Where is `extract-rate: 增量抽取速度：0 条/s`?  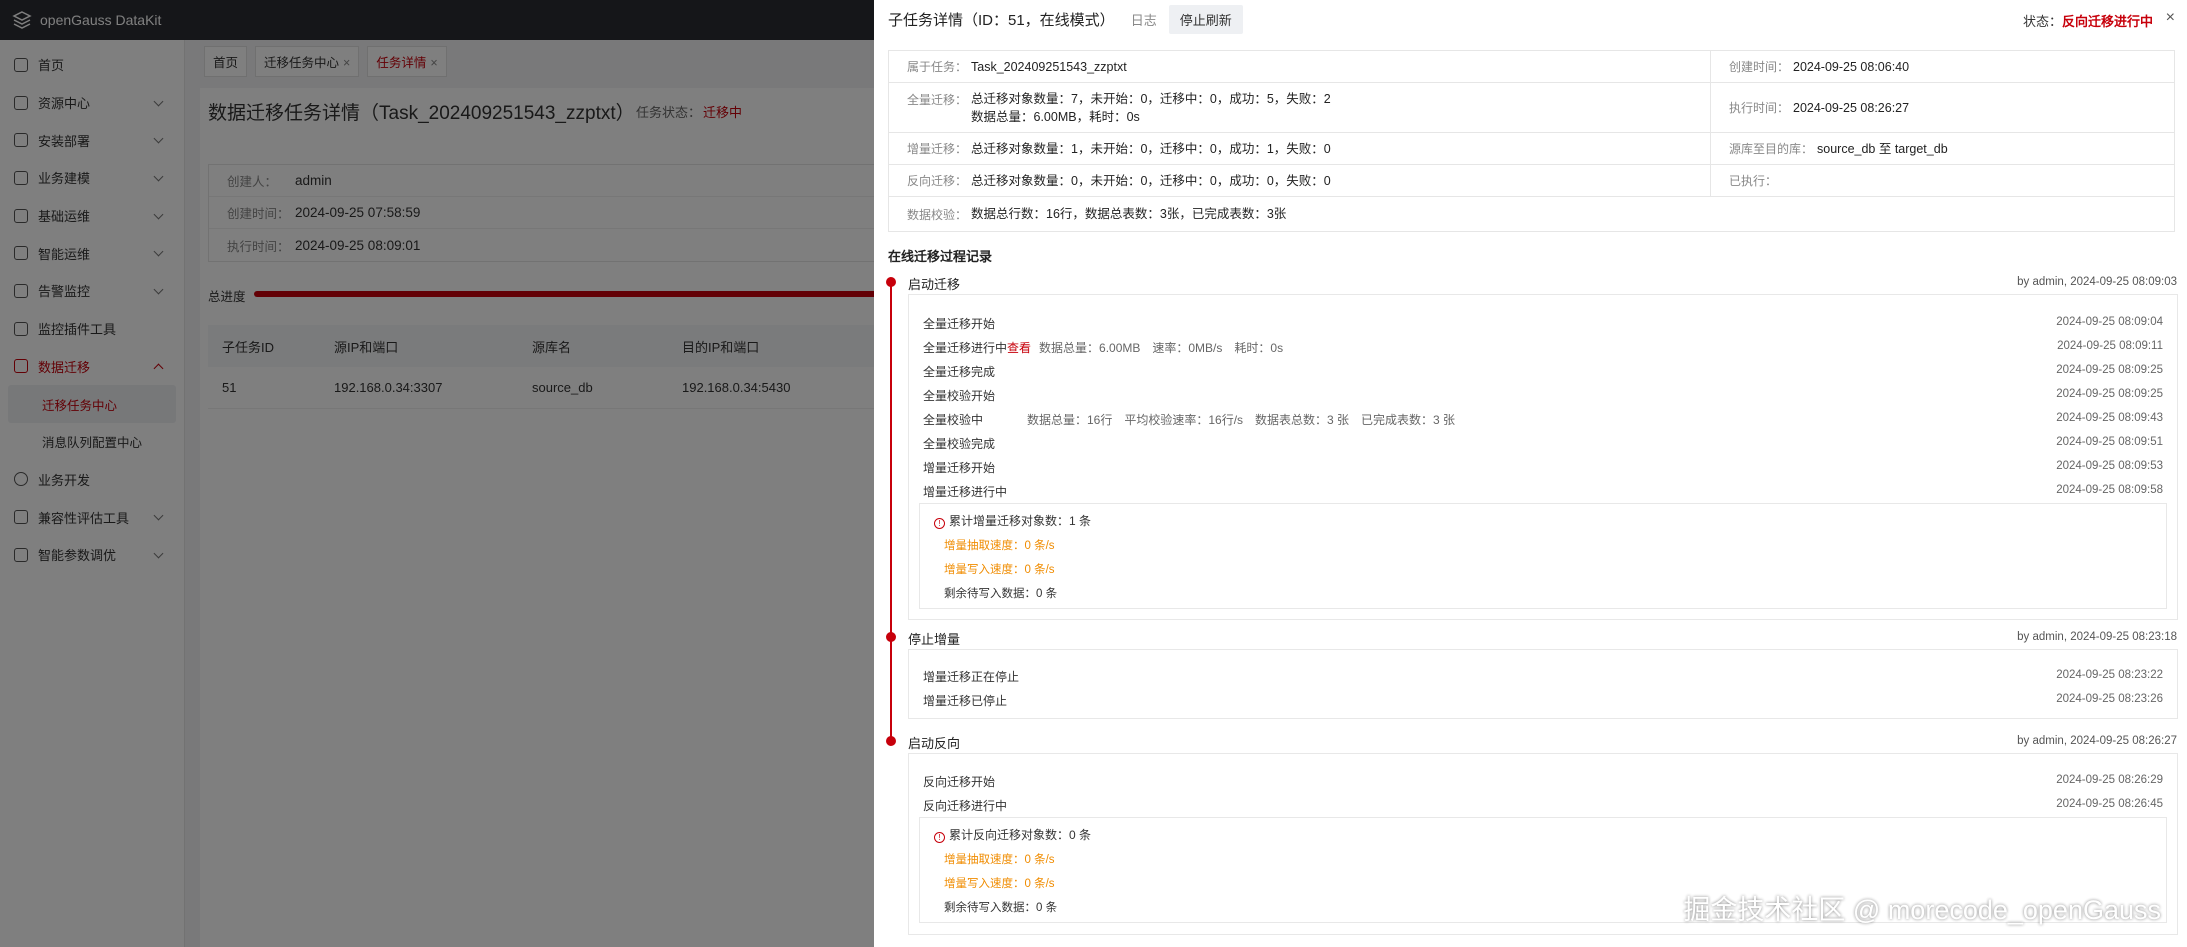 extract-rate: 增量抽取速度：0 条/s is located at coordinates (999, 860).